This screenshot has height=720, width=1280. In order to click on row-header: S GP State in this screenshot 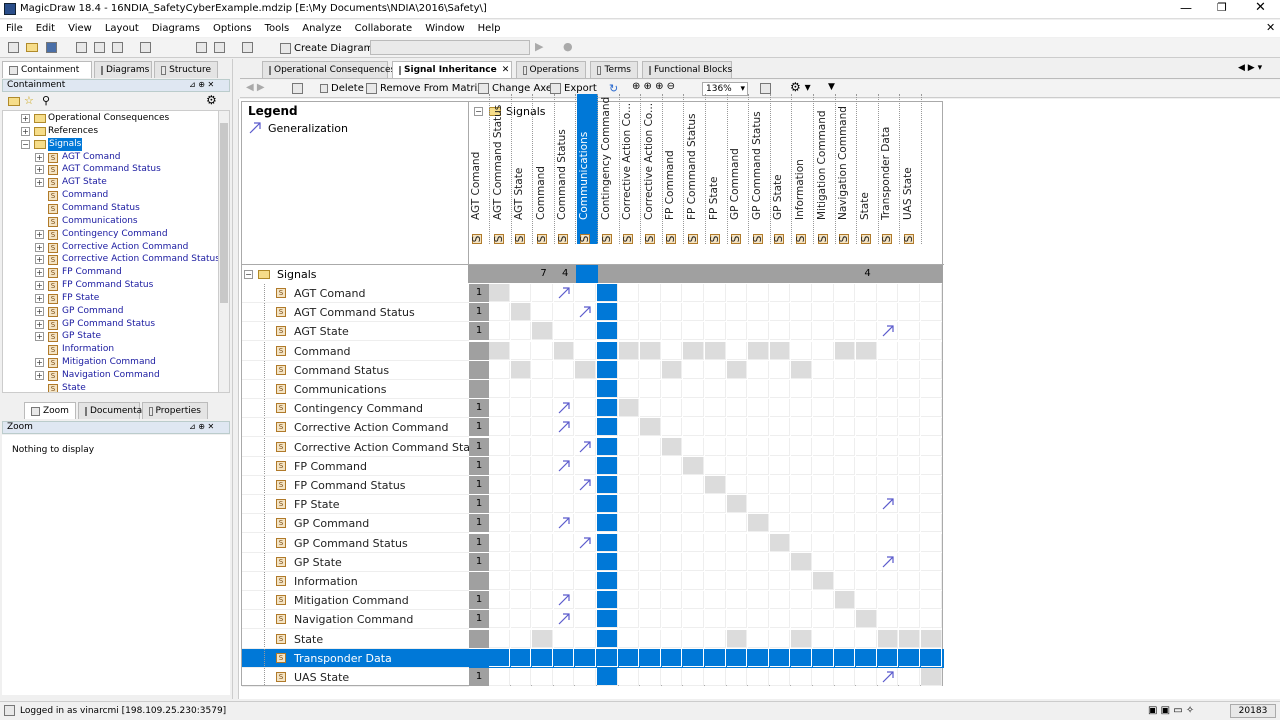, I will do `click(355, 562)`.